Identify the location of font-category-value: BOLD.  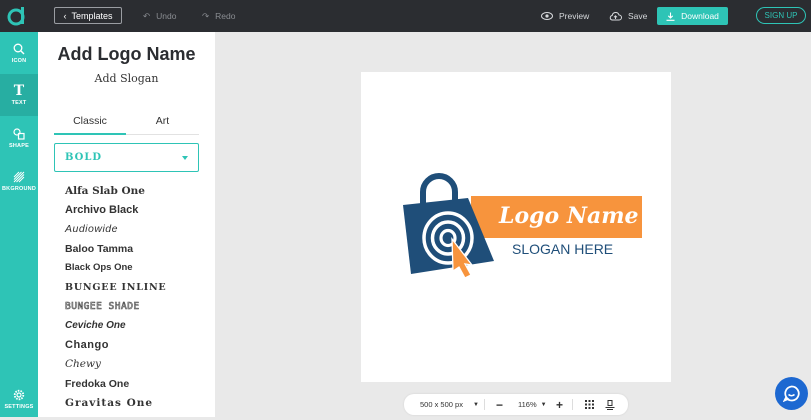
(84, 157).